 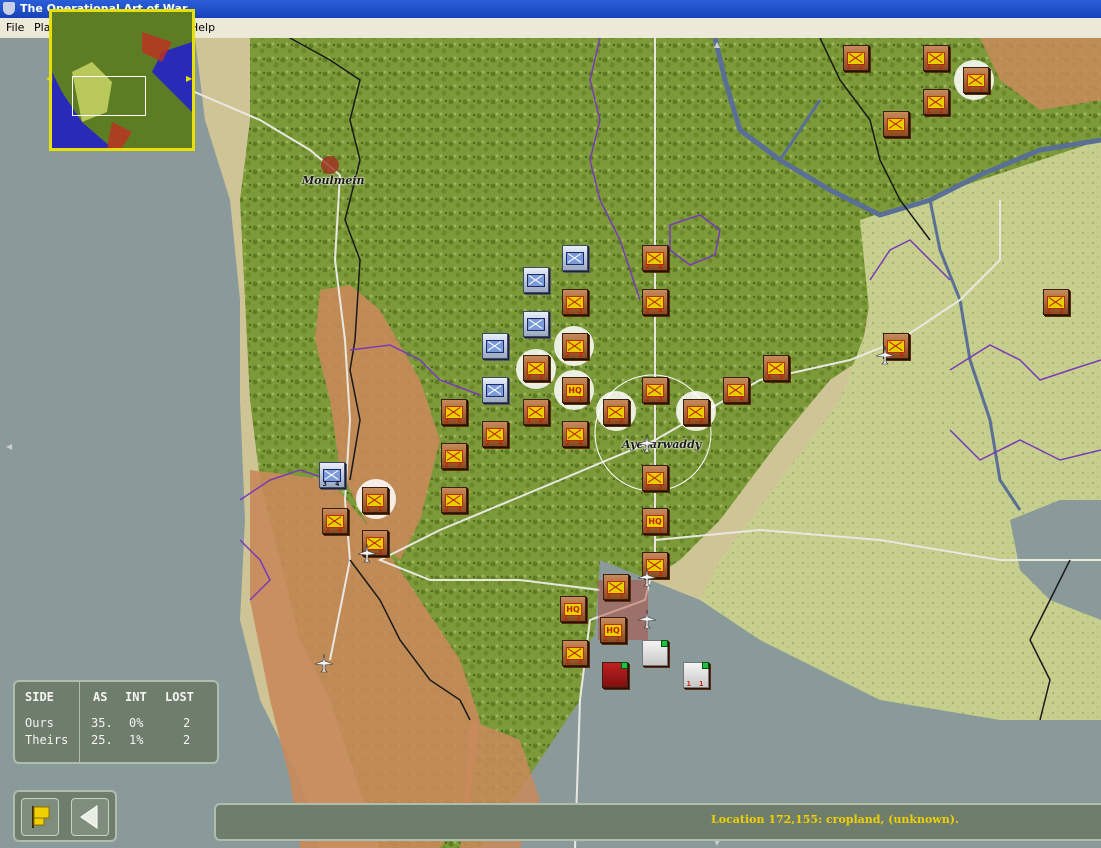 What do you see at coordinates (189, 78) in the screenshot?
I see `scroll-right-arrow-icon: ▶` at bounding box center [189, 78].